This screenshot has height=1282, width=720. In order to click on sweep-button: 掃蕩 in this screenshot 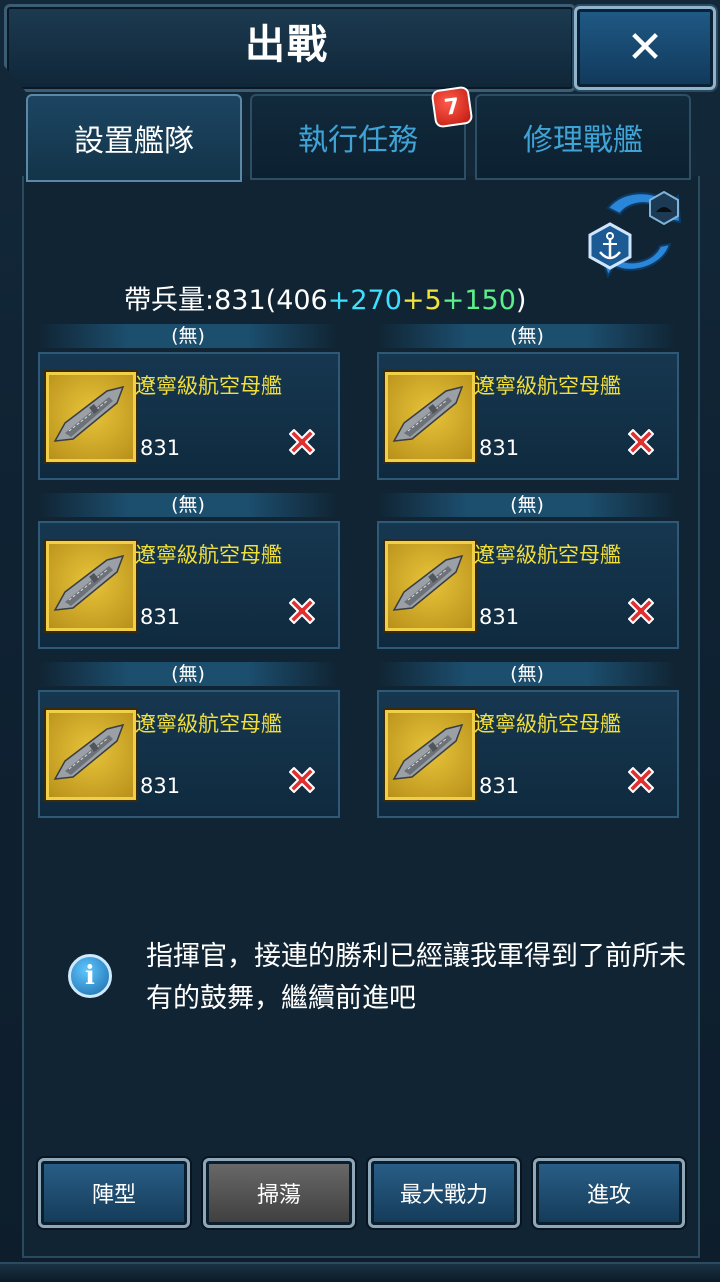, I will do `click(279, 1193)`.